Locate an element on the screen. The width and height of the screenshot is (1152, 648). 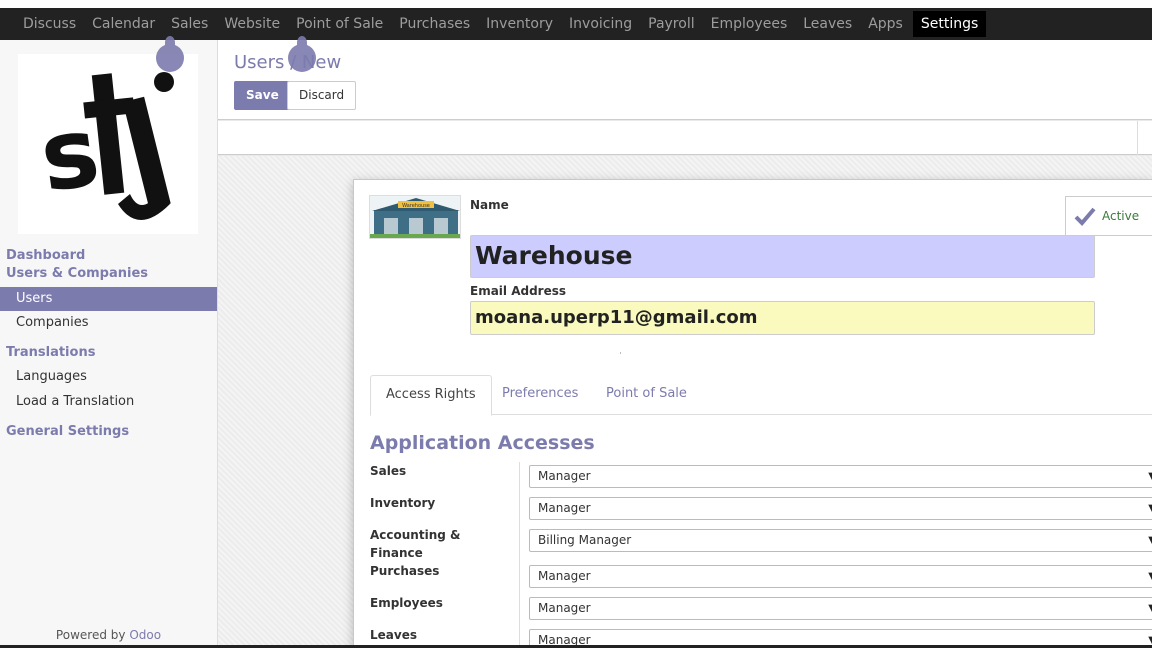
avatar-caption: Warehouse is located at coordinates (416, 206).